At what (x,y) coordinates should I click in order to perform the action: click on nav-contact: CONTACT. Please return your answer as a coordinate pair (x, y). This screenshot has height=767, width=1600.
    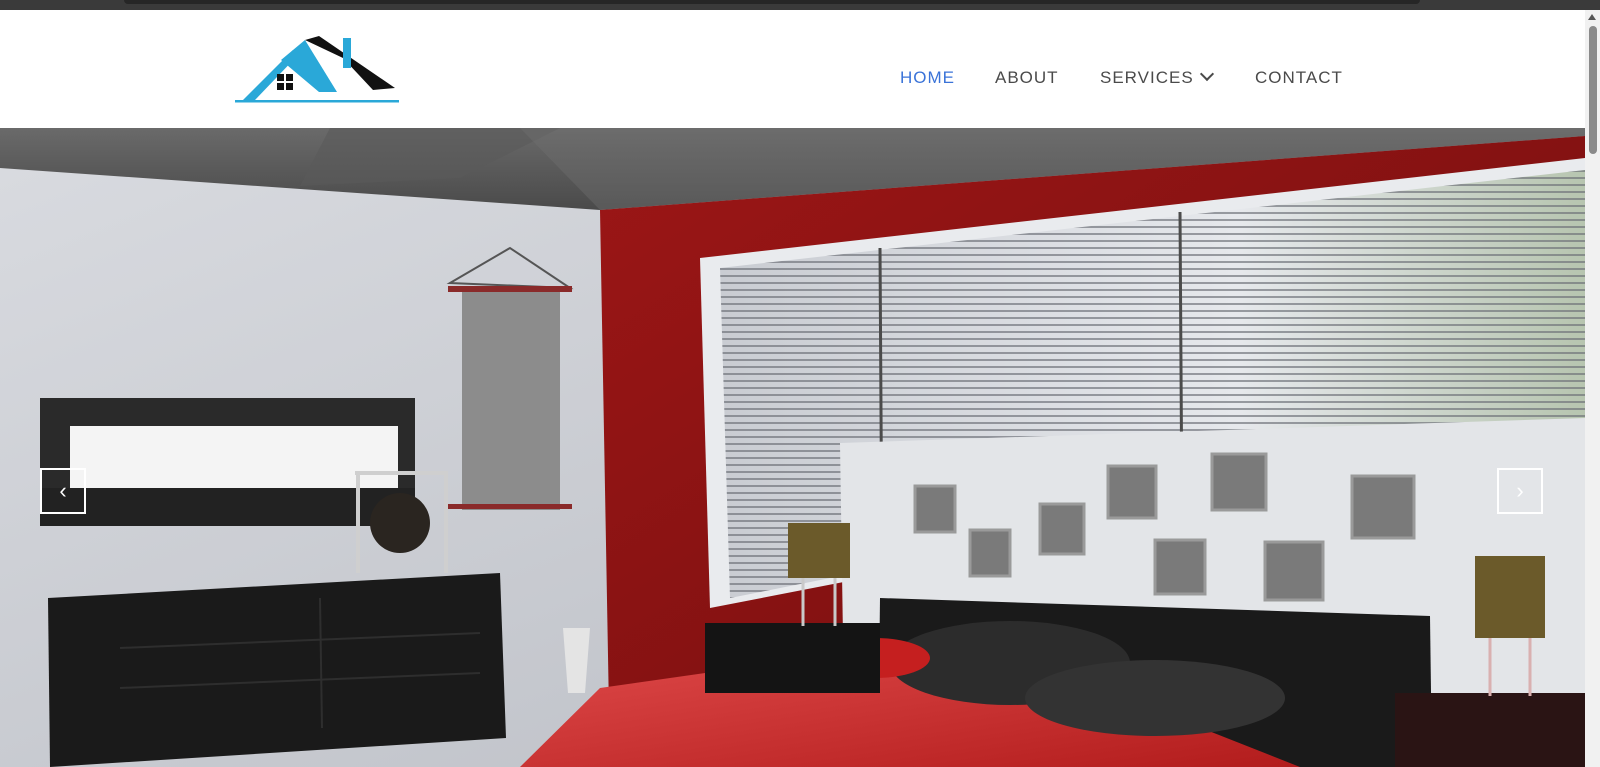
    Looking at the image, I should click on (1299, 78).